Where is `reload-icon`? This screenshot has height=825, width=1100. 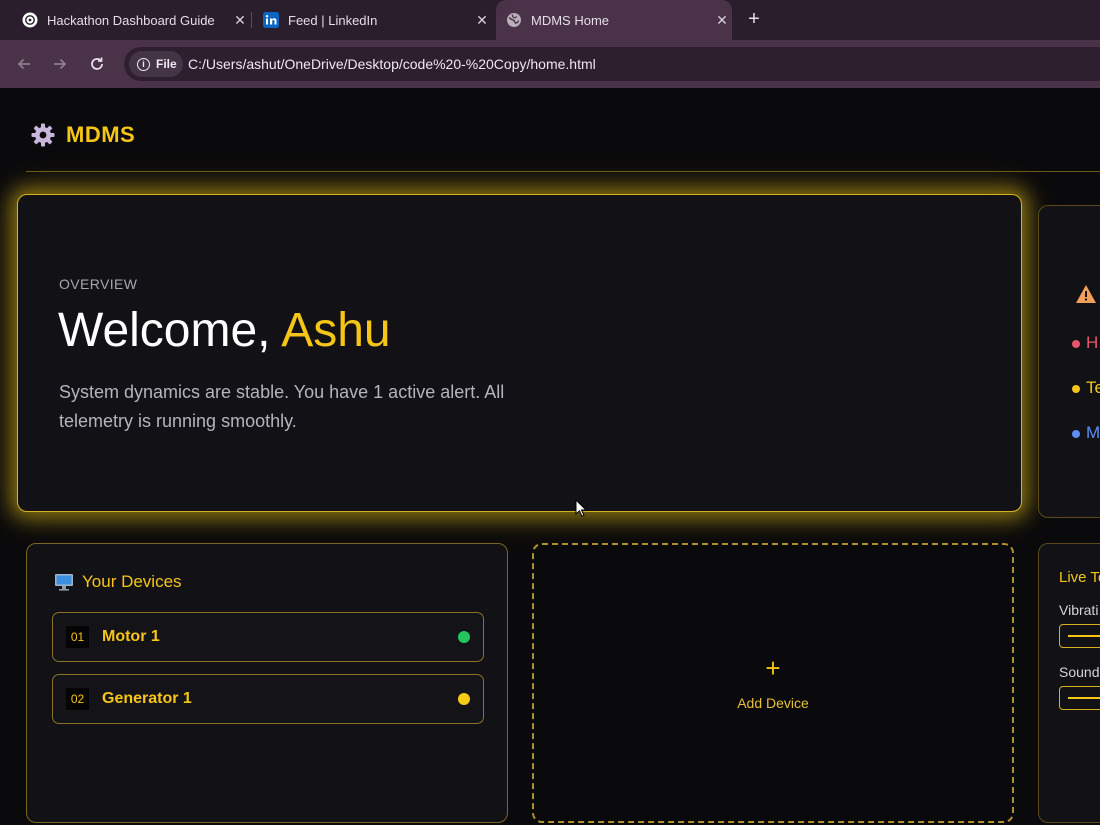 reload-icon is located at coordinates (97, 63).